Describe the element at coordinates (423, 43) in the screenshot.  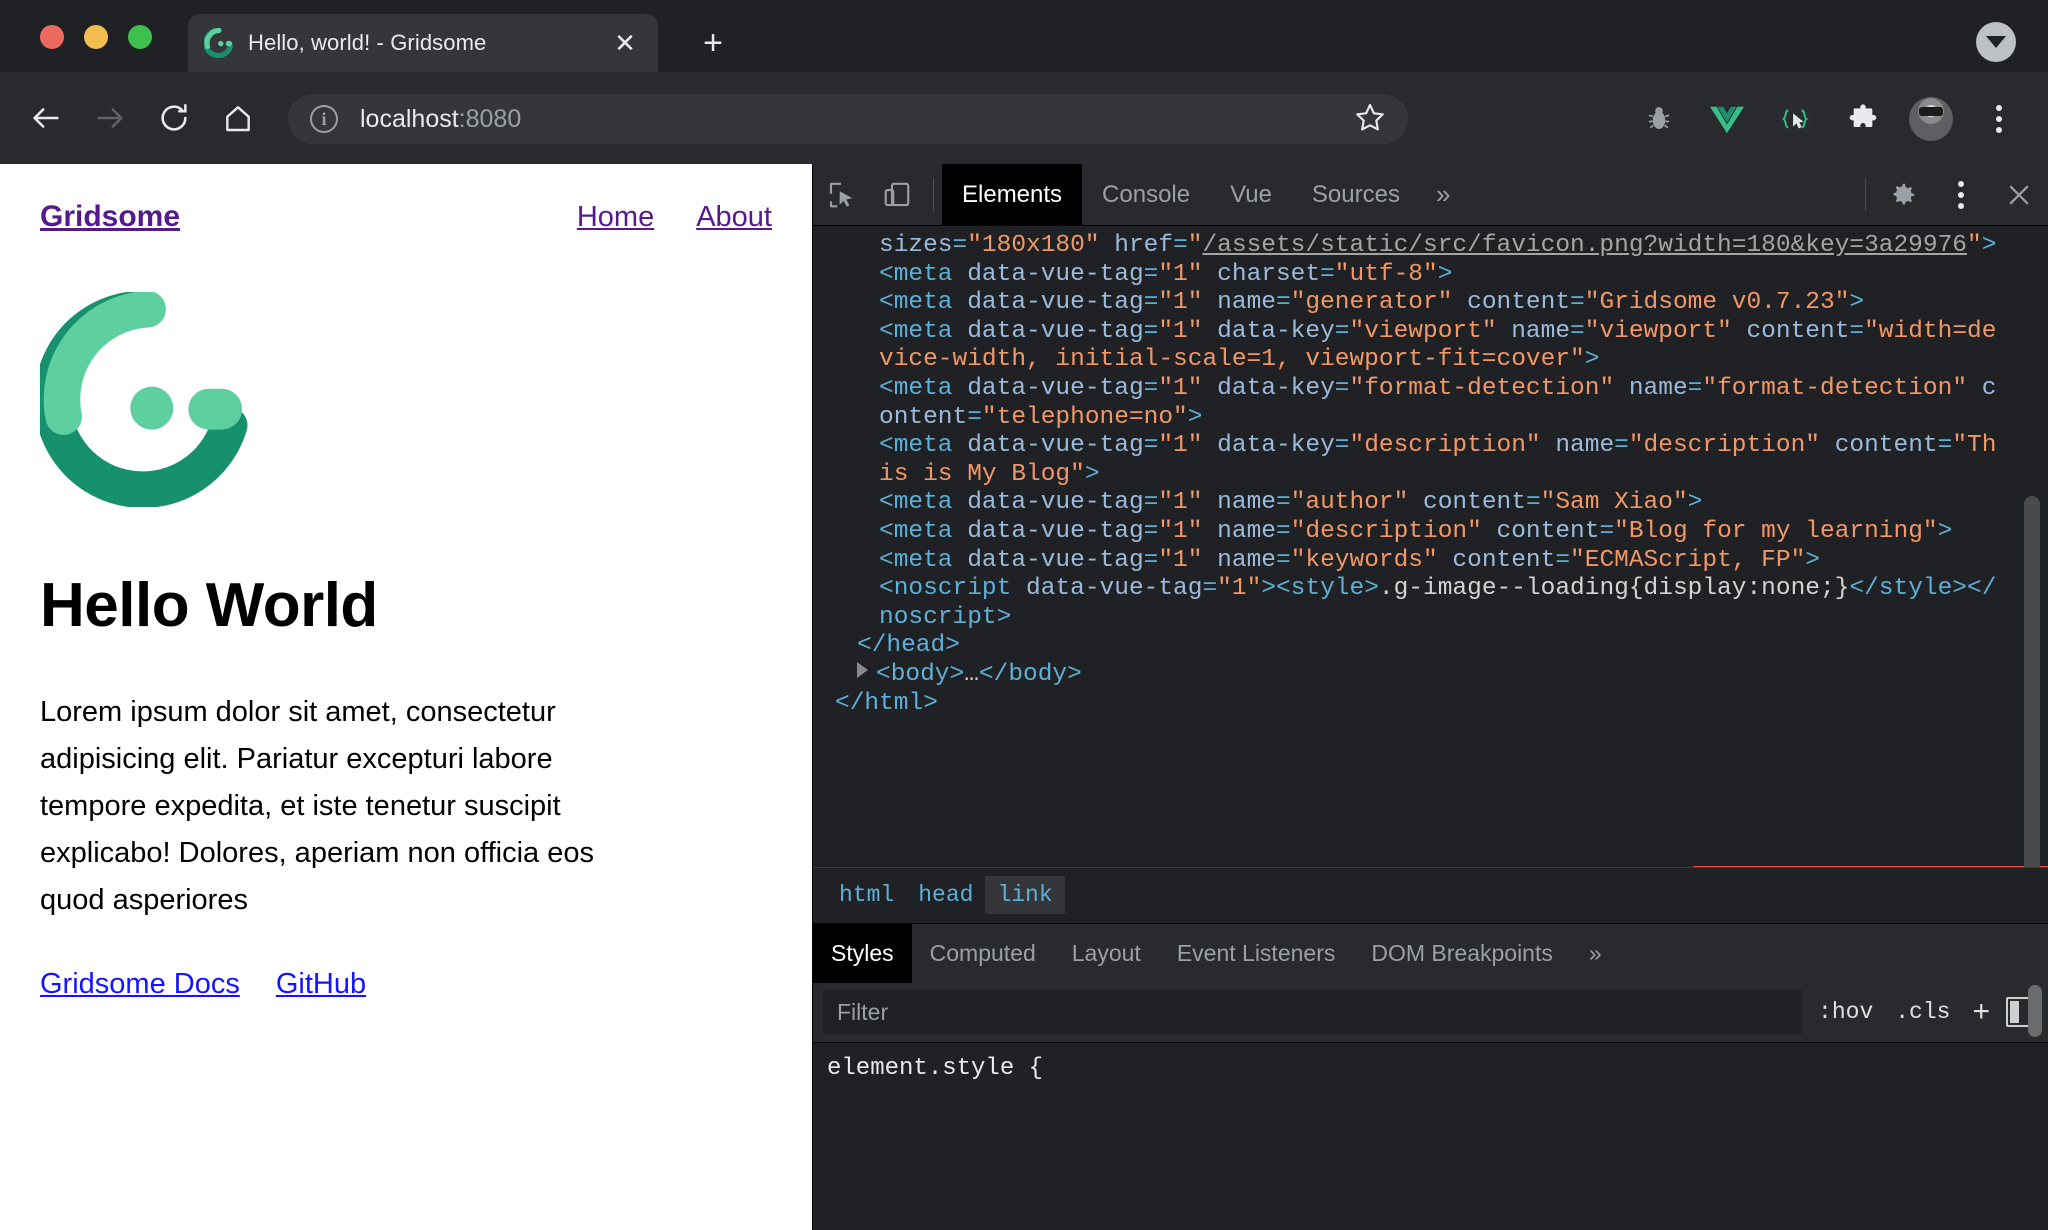
I see `browser-tab: Hello, world! - Gridsome ✕` at that location.